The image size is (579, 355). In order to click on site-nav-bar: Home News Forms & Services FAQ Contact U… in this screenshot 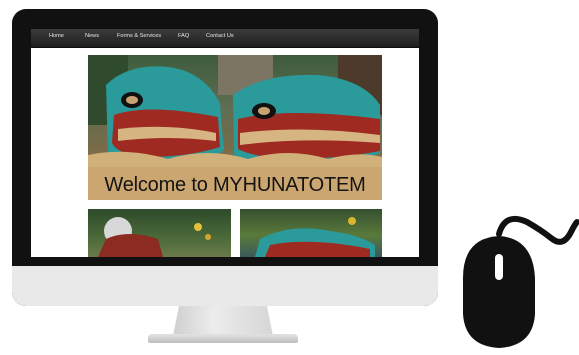, I will do `click(225, 38)`.